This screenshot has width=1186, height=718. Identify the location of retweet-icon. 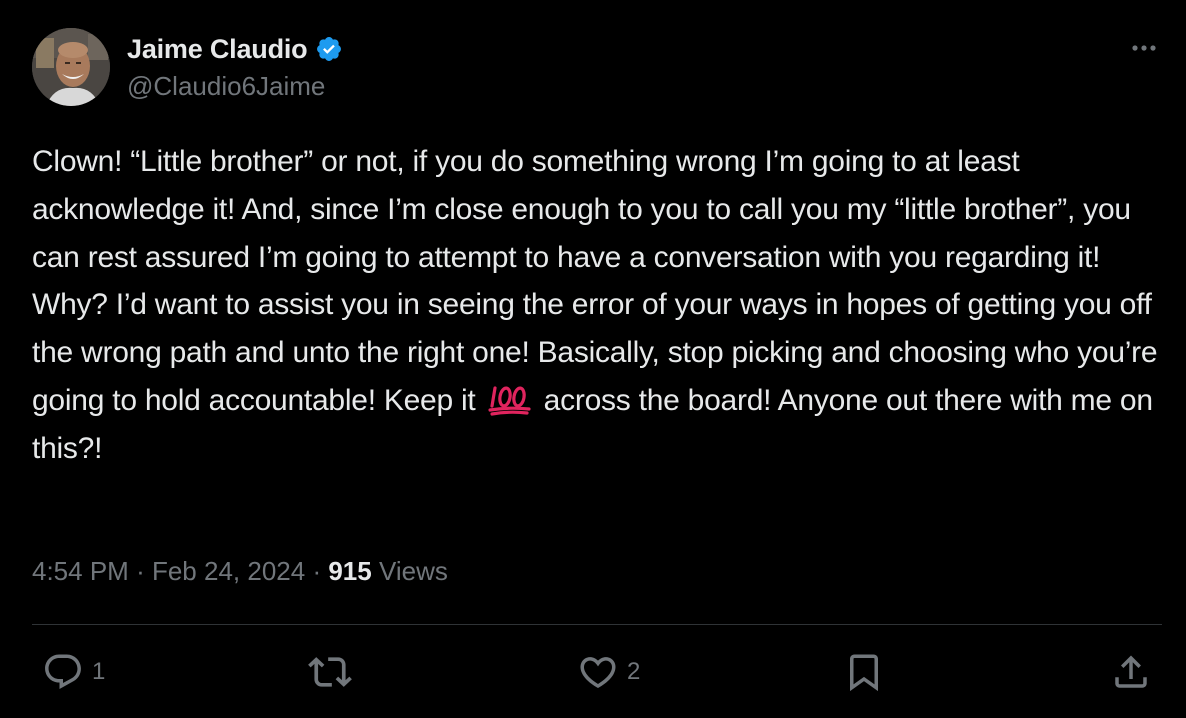
(330, 672).